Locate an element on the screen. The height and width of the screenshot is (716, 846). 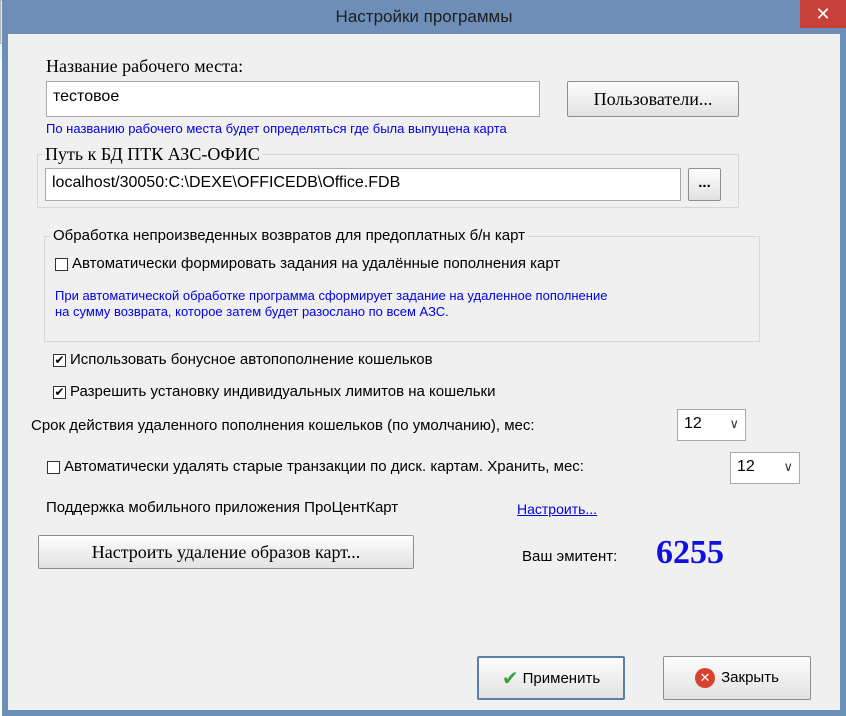
validity-value: 12 is located at coordinates (693, 423).